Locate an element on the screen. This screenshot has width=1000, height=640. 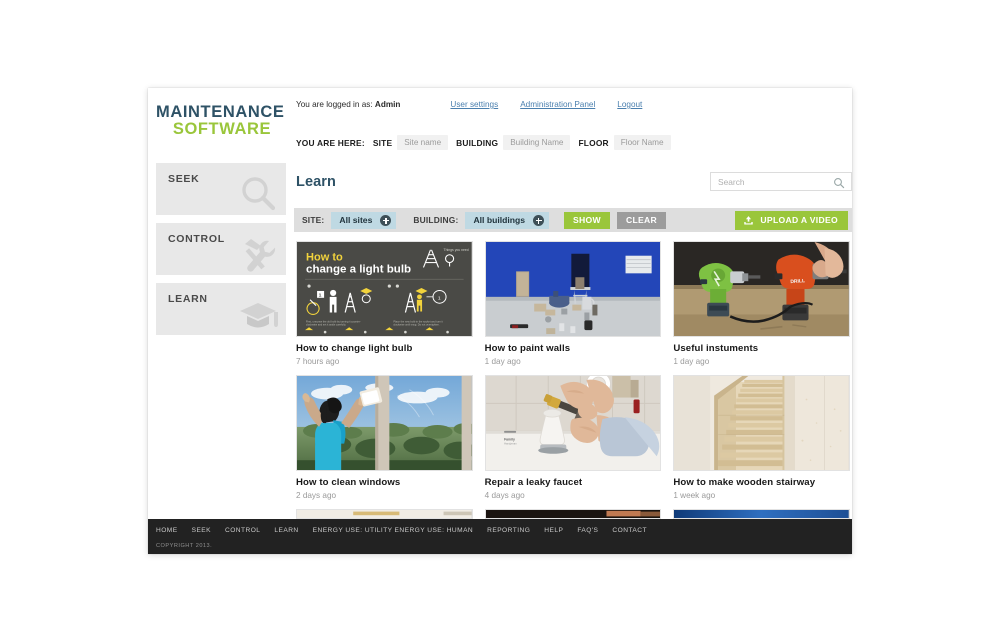
administration-panel-link: Administration Panel is located at coordinates (557, 104).